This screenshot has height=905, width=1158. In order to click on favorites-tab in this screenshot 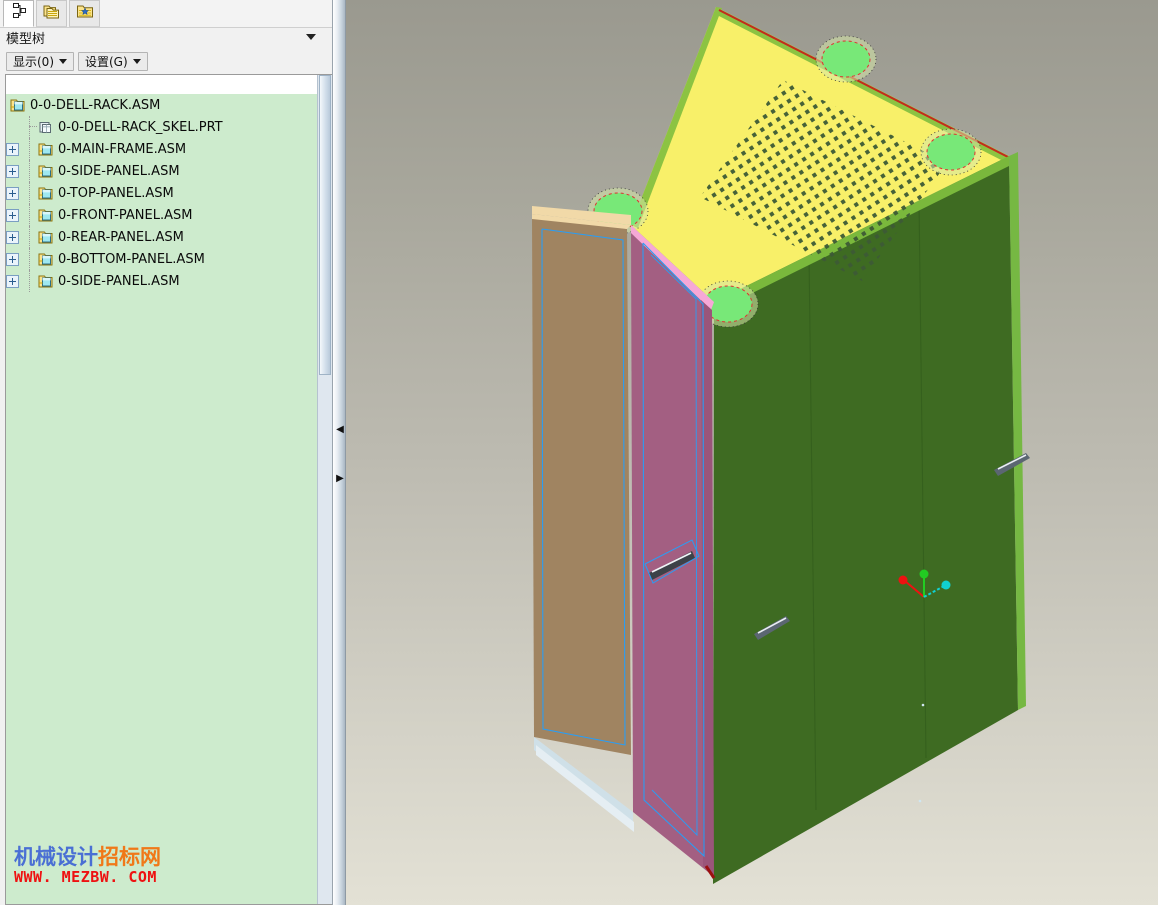, I will do `click(84, 13)`.